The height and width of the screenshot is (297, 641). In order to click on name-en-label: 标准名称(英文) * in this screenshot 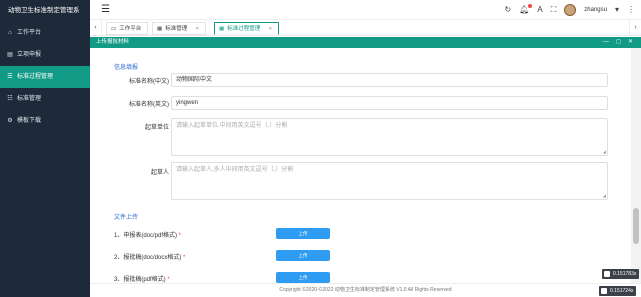, I will do `click(151, 103)`.